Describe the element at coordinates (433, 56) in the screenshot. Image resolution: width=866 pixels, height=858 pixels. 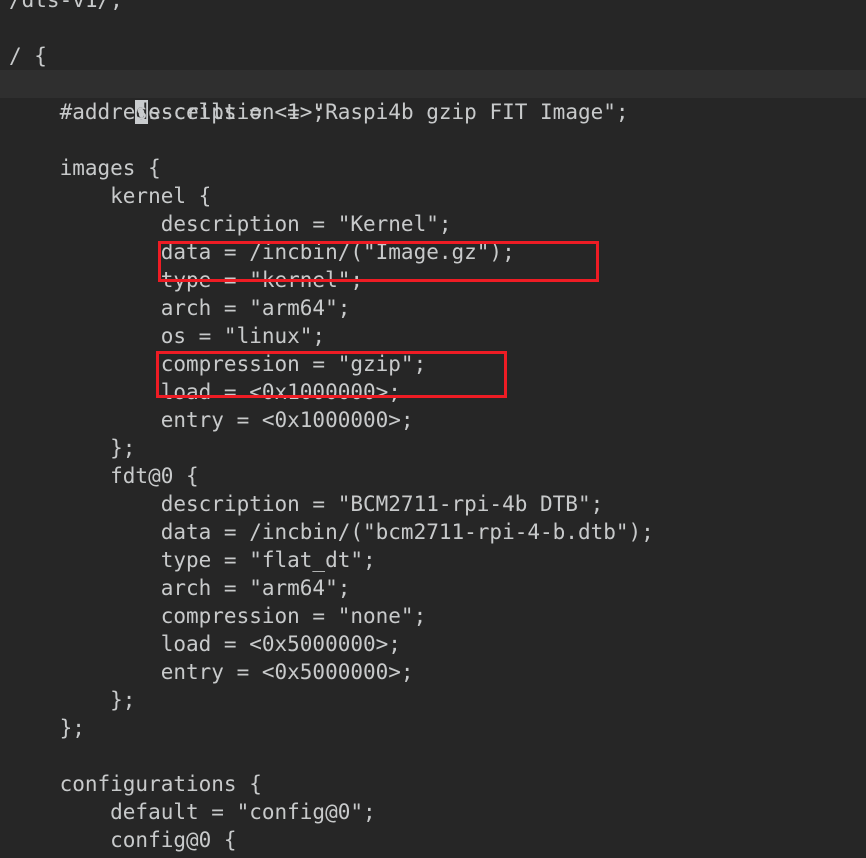
I see `code-line: / {` at that location.